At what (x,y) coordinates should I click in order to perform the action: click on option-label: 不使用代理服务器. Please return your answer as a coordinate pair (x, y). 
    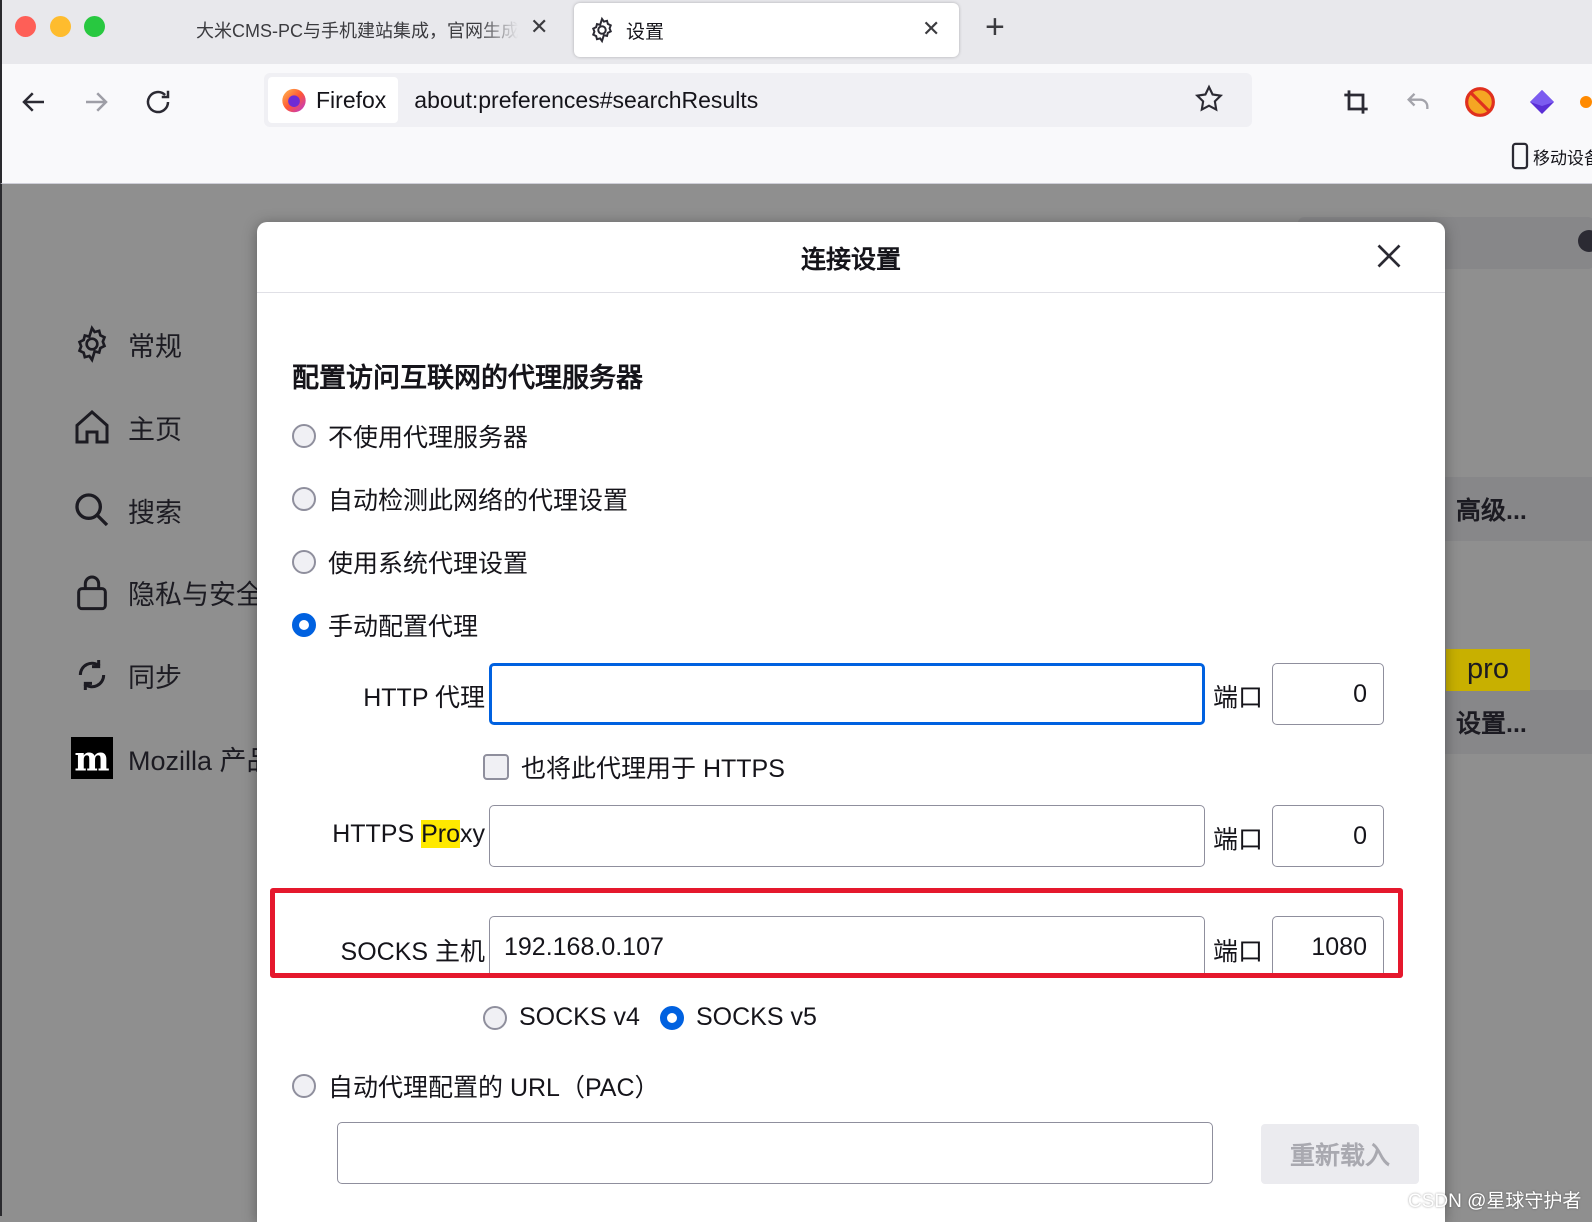
    Looking at the image, I should click on (428, 438).